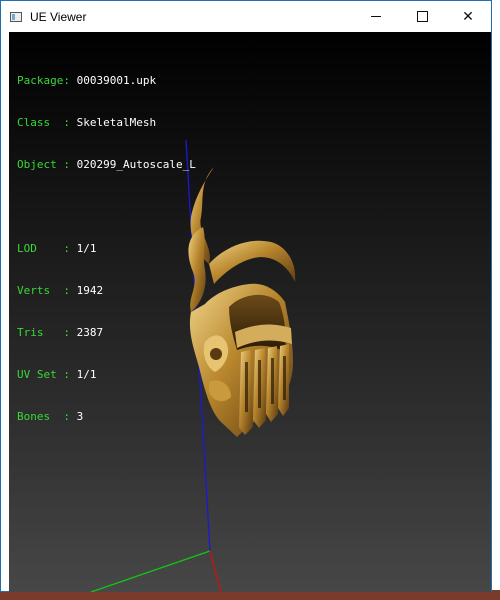  Describe the element at coordinates (16, 16) in the screenshot. I see `app-icon` at that location.